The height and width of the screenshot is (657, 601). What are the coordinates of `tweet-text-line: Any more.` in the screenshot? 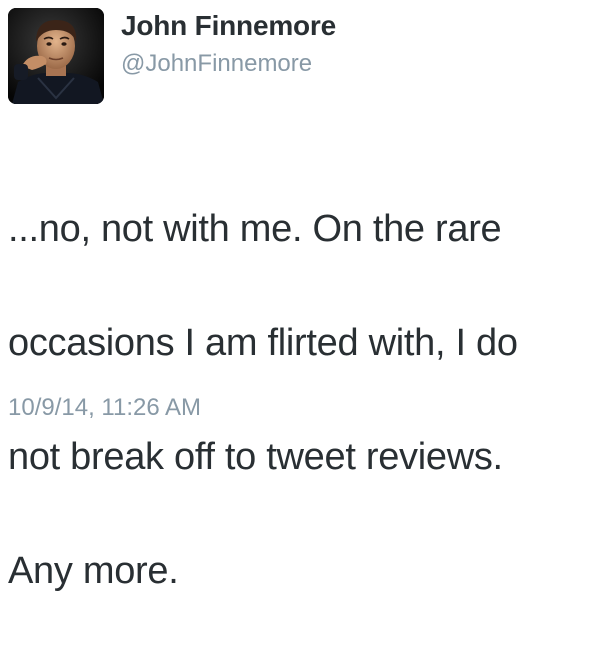 It's located at (93, 571).